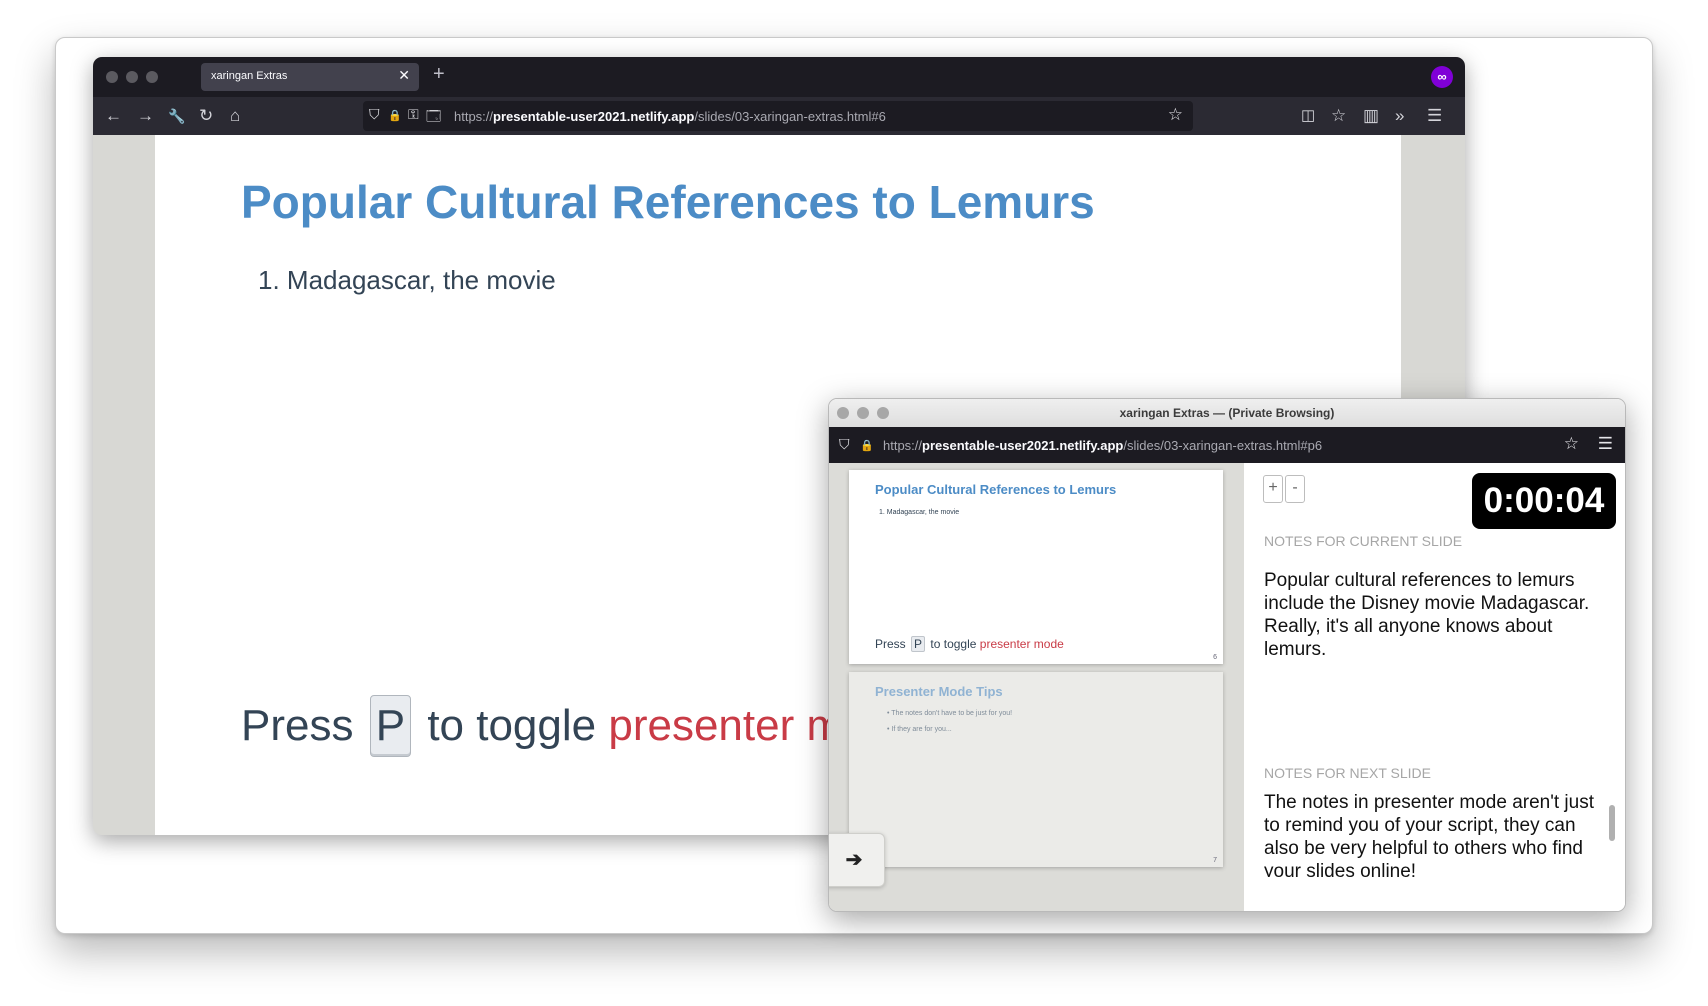  What do you see at coordinates (1612, 823) in the screenshot?
I see `notes-scrollbar` at bounding box center [1612, 823].